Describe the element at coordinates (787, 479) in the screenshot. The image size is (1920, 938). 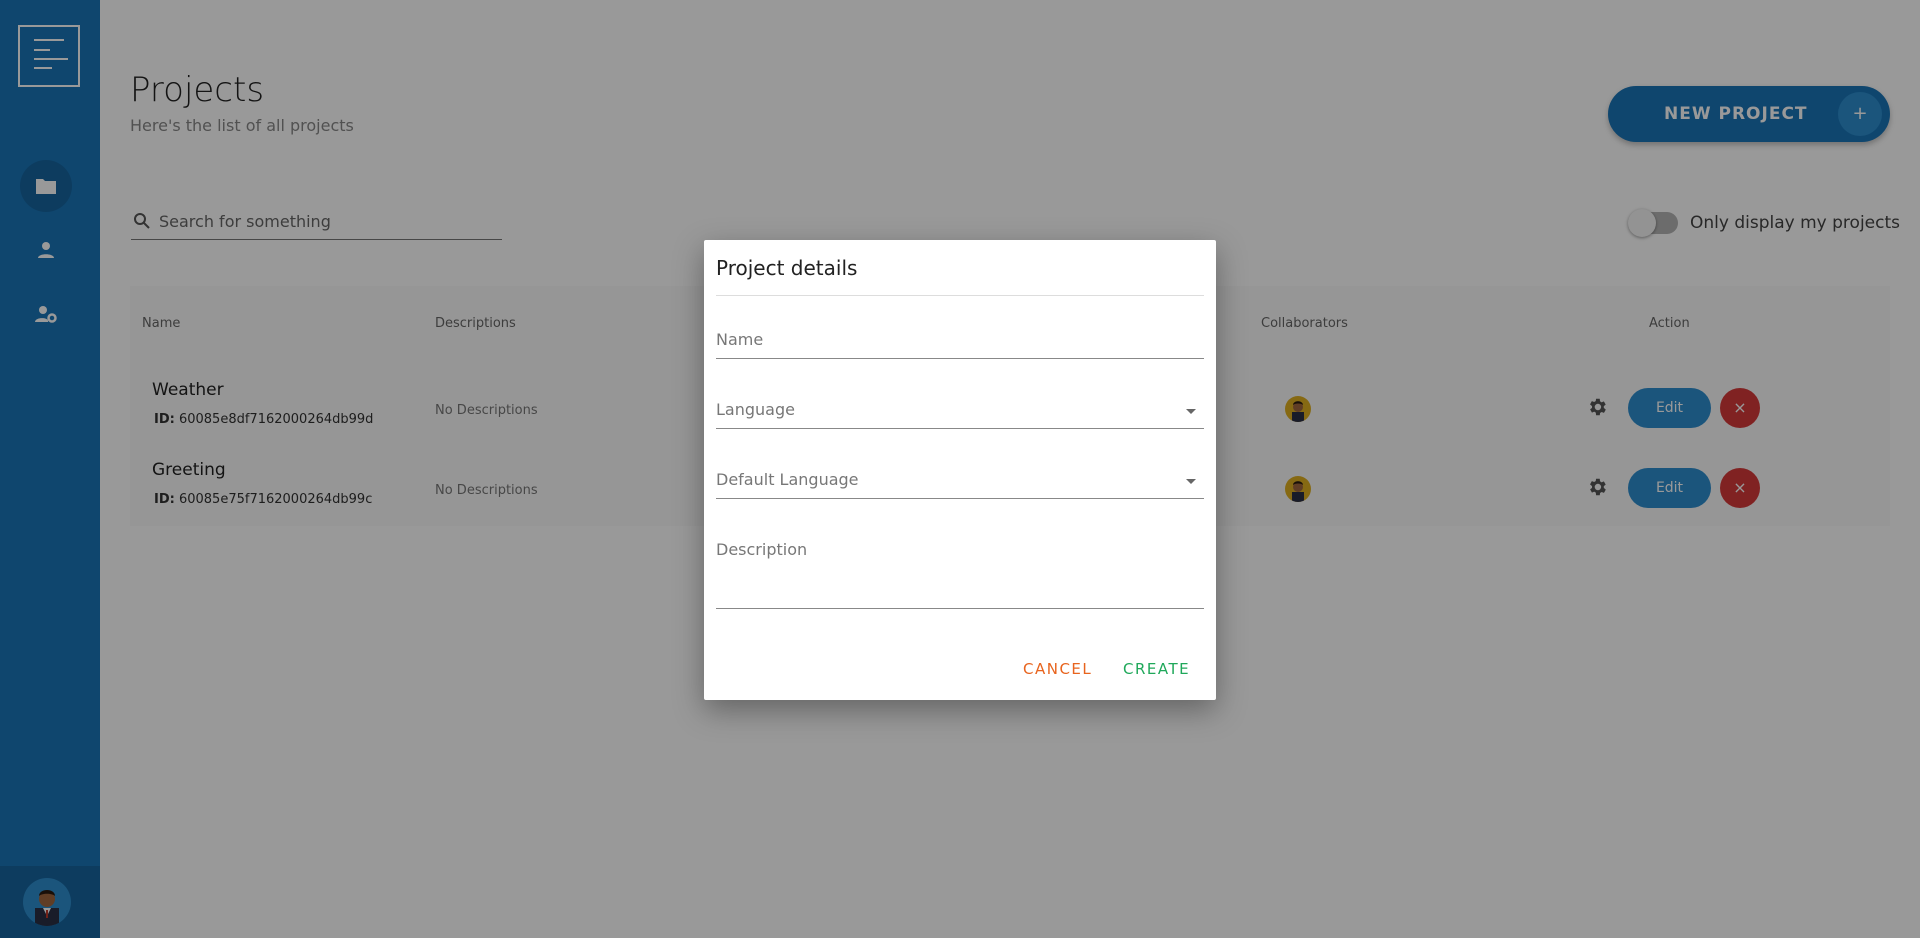
I see `default-language-select-label: Default Language` at that location.